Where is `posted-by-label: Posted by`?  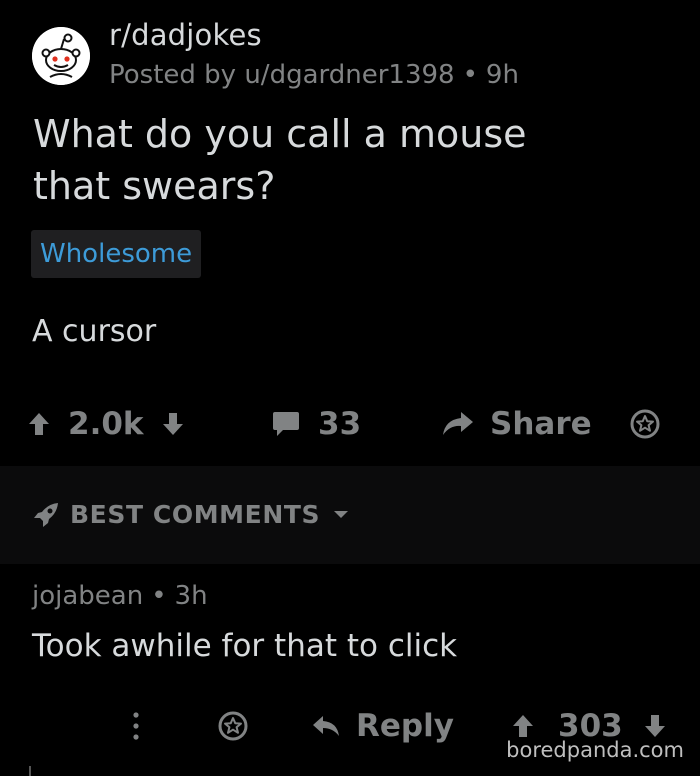
posted-by-label: Posted by is located at coordinates (173, 75).